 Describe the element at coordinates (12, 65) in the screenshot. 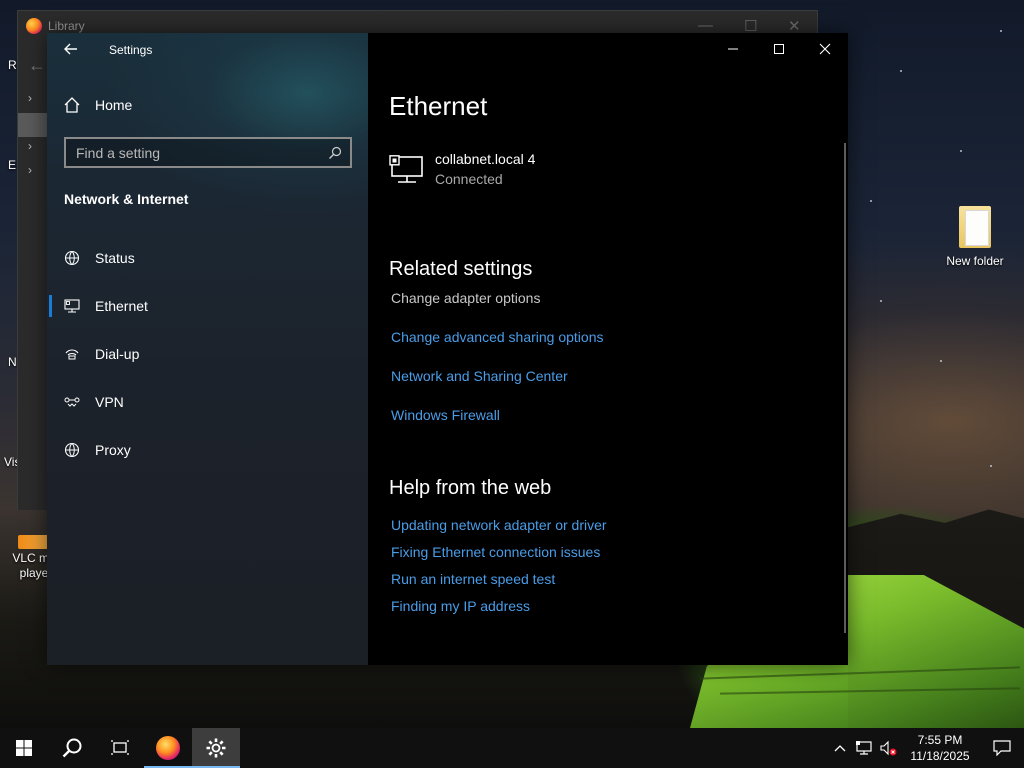

I see `desktop-icon-fragment: R` at that location.